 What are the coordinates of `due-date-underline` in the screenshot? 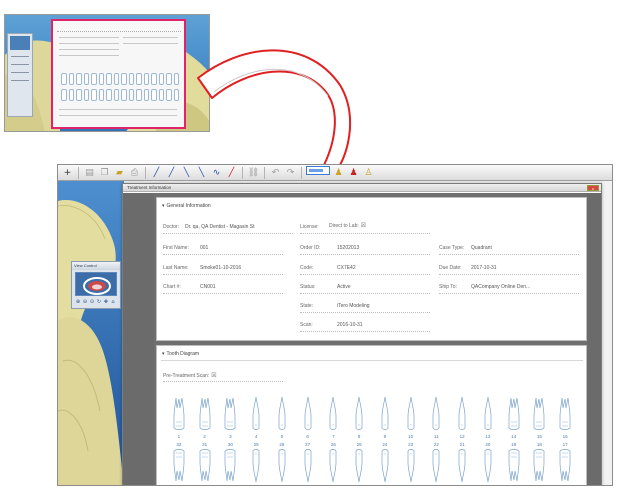 It's located at (509, 274).